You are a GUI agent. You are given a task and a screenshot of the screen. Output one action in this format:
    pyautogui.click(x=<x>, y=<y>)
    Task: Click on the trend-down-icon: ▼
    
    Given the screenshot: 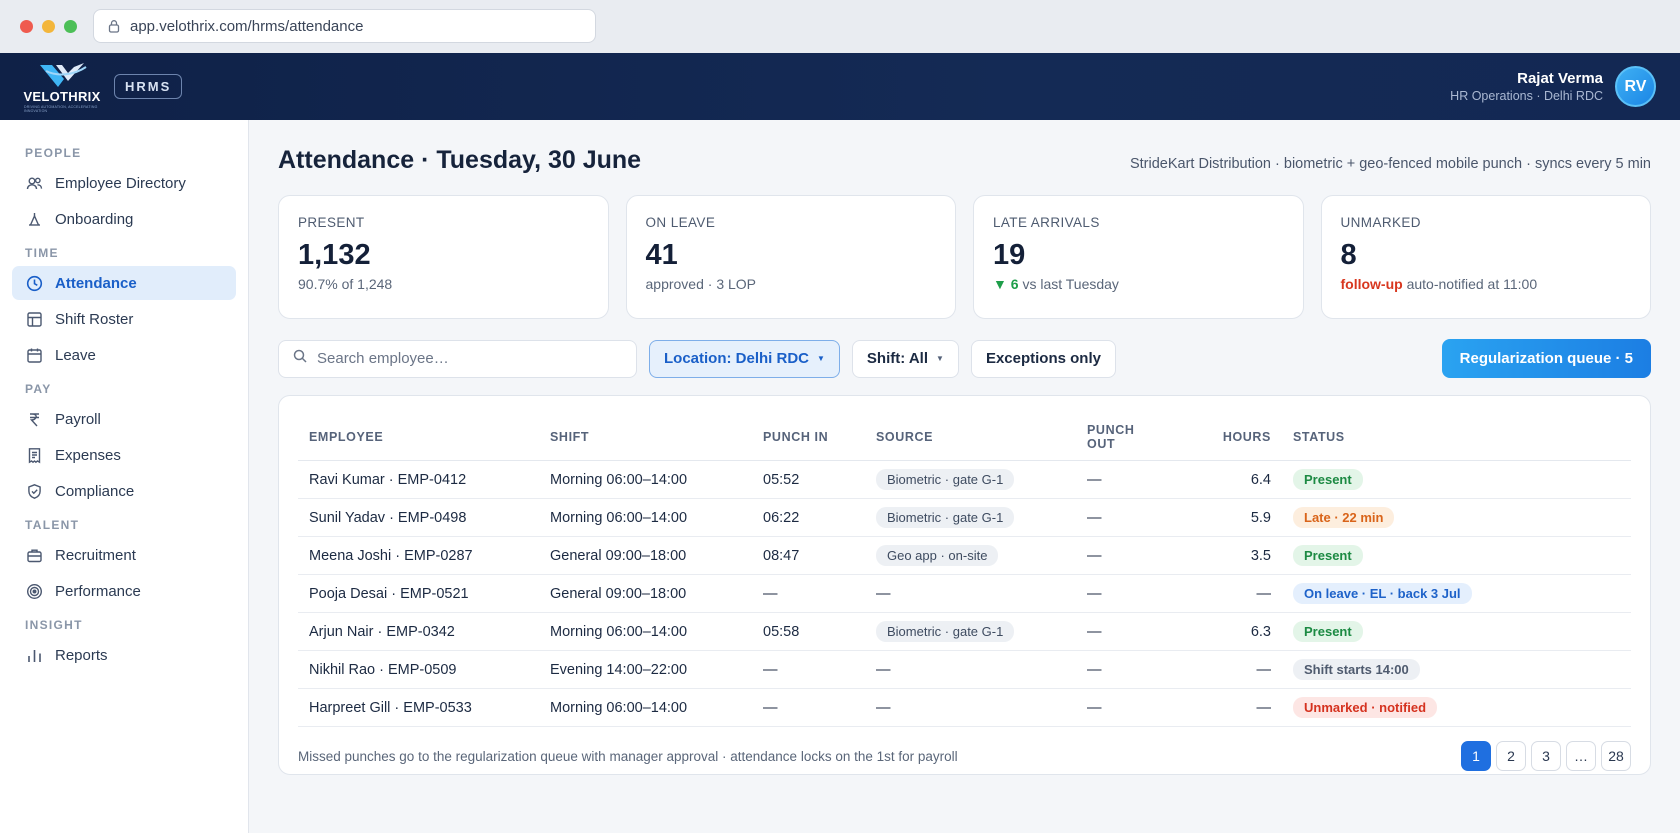 What is the action you would take?
    pyautogui.click(x=1000, y=284)
    